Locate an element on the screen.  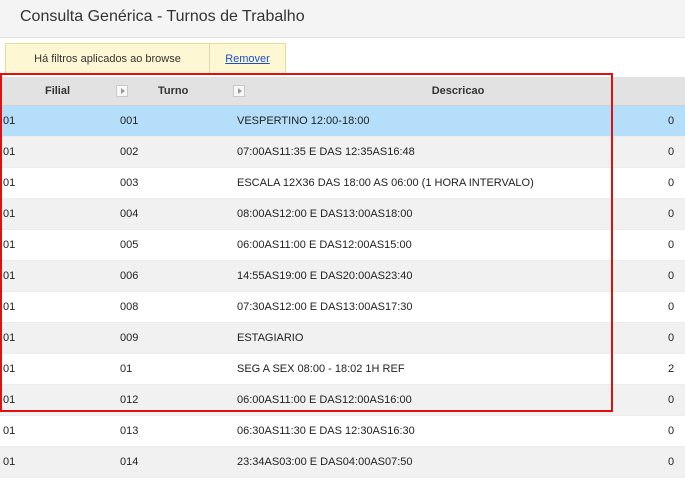
cell-turno: 004 is located at coordinates (129, 214).